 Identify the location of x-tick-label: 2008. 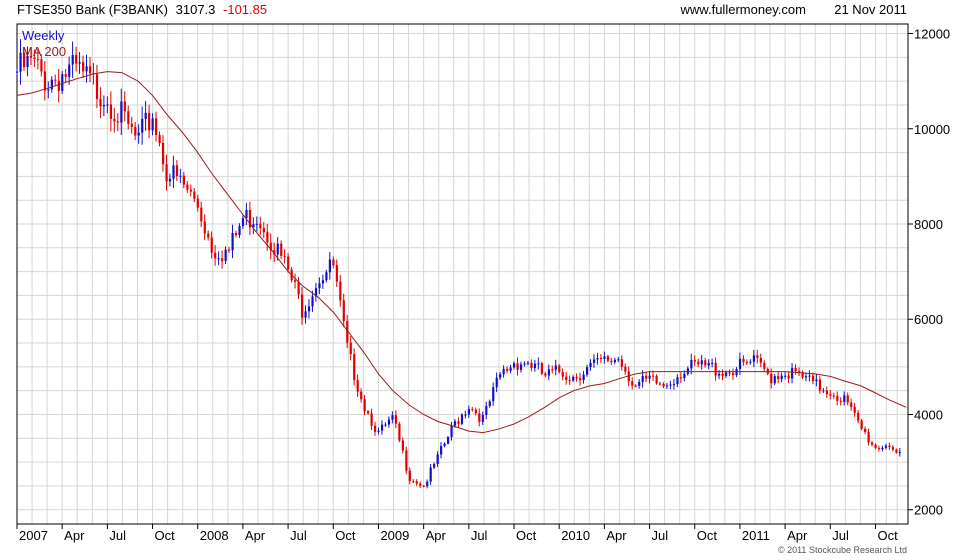
(214, 535).